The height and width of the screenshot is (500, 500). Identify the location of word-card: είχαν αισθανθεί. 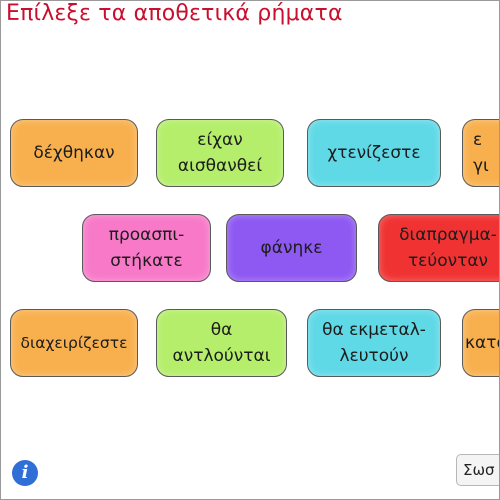
(220, 153).